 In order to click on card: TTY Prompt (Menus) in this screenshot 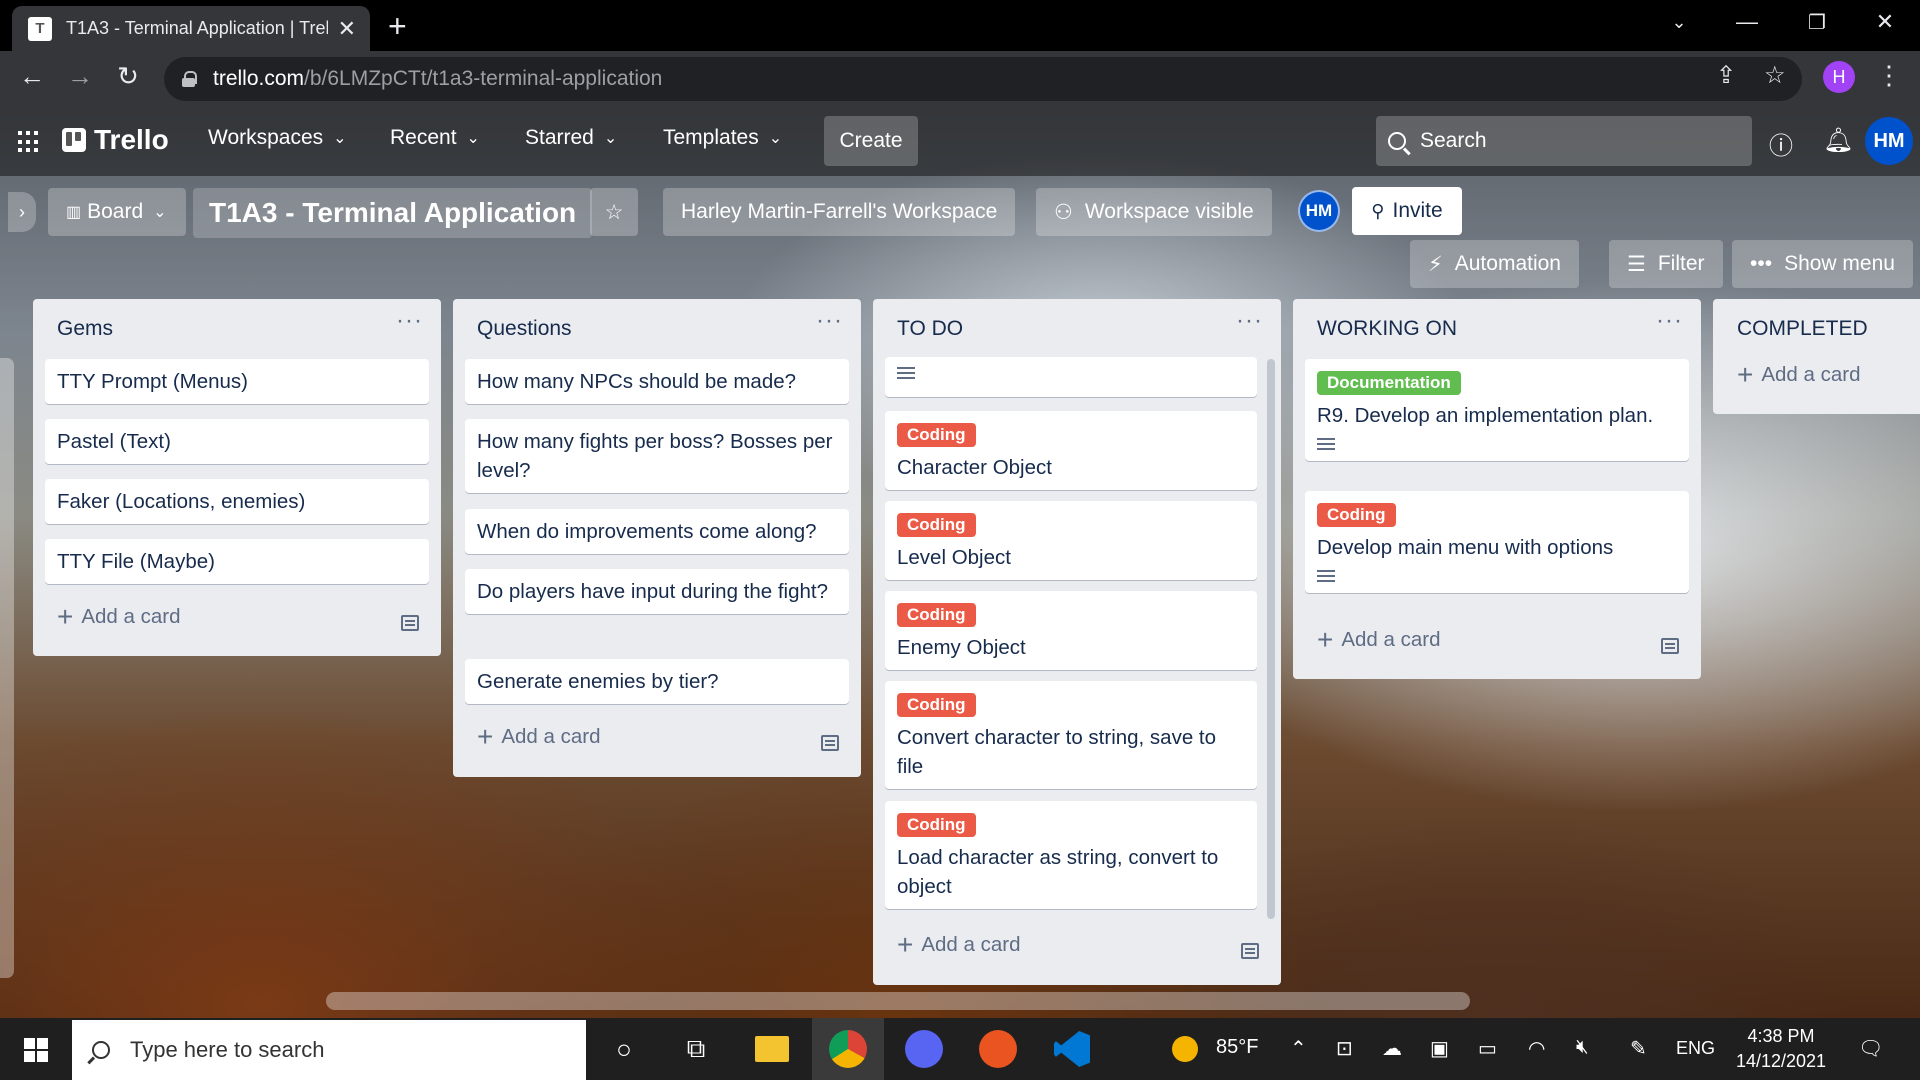, I will do `click(237, 381)`.